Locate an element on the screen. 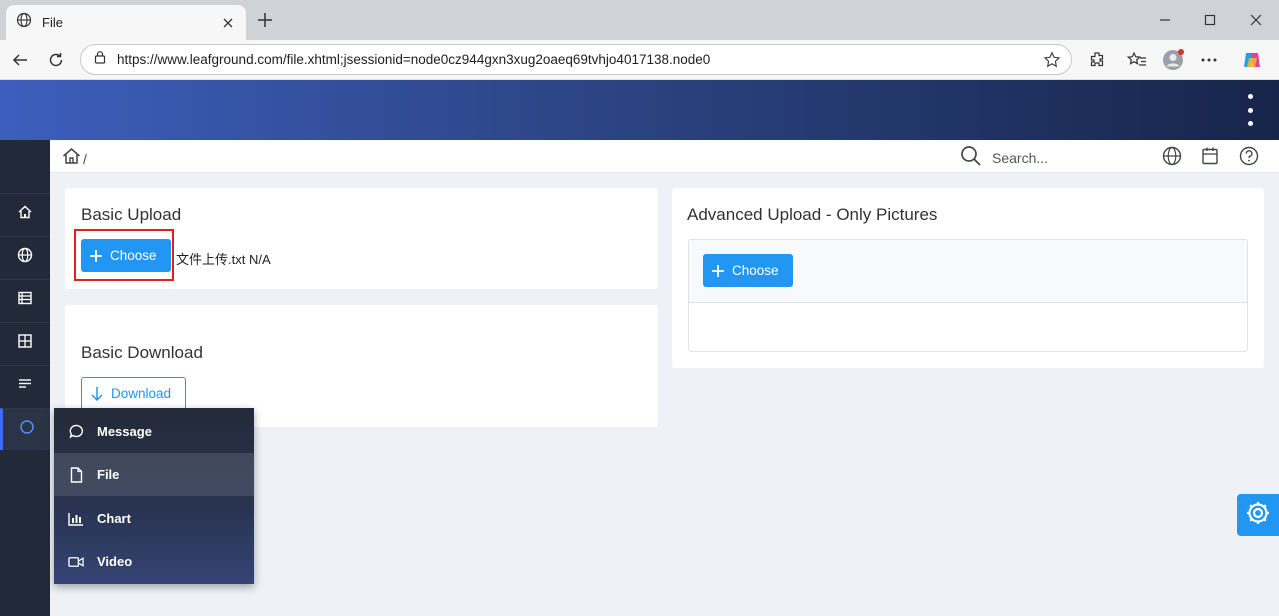 This screenshot has width=1279, height=616. lock-icon is located at coordinates (100, 59).